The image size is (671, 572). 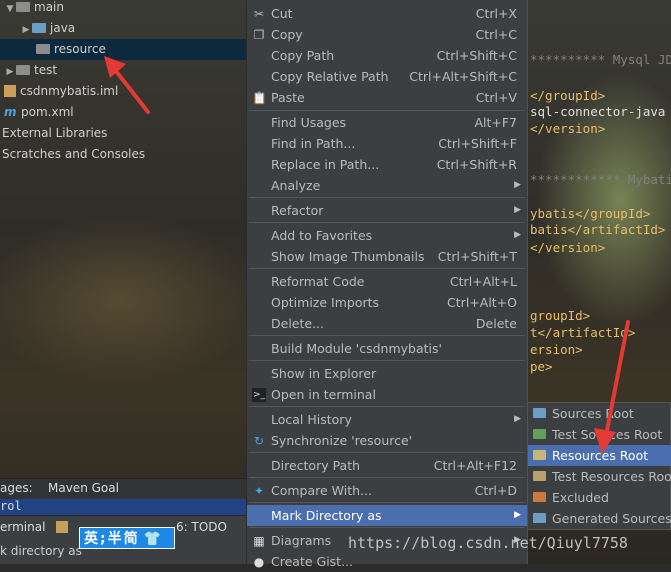 What do you see at coordinates (488, 543) in the screenshot?
I see `watermark: https://blog.csdn.net/Qiuyl7758` at bounding box center [488, 543].